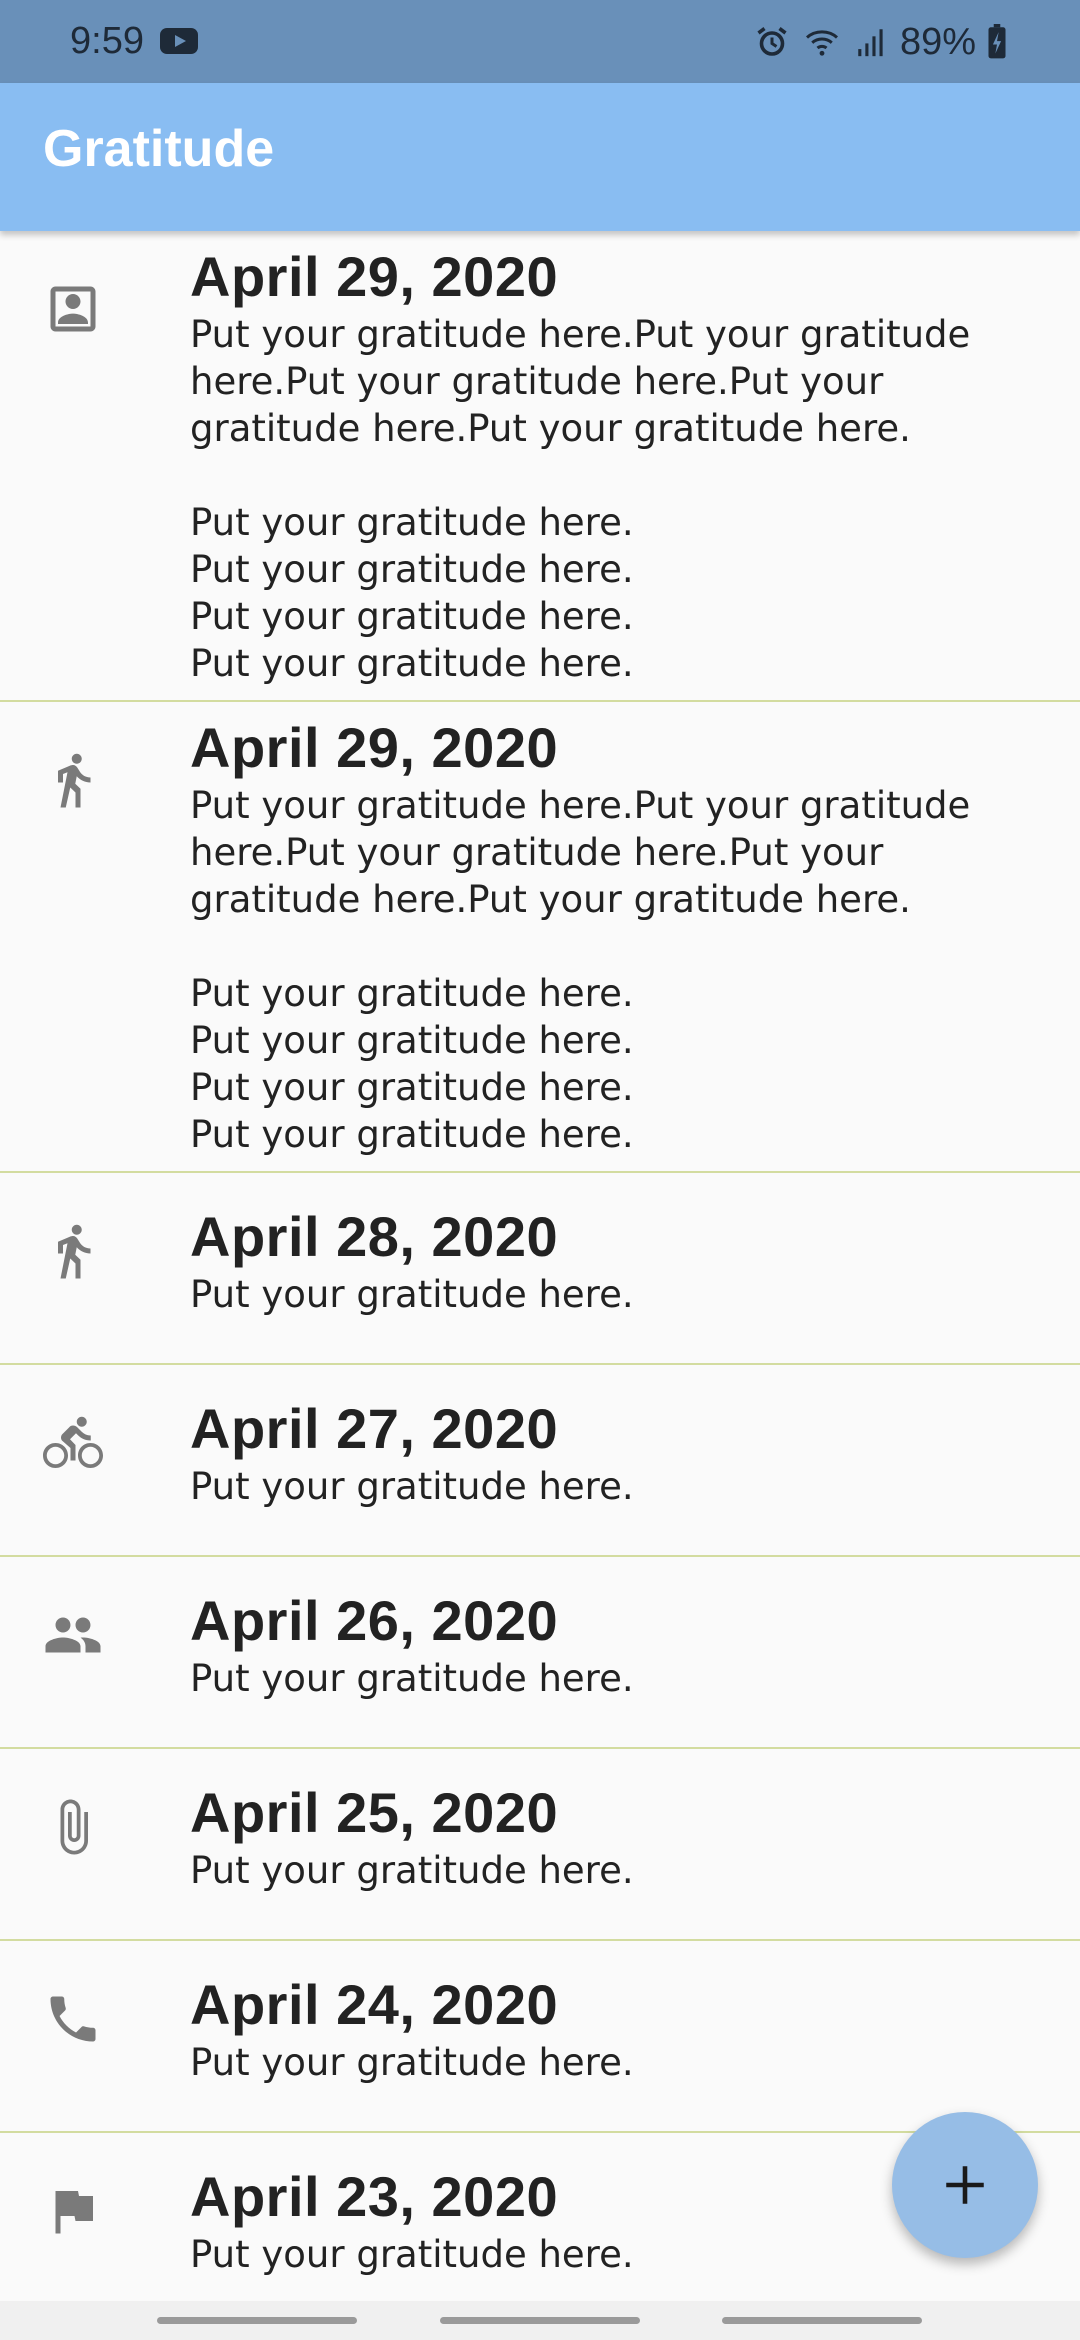  Describe the element at coordinates (374, 1620) in the screenshot. I see `entry-date: April 26, 2020` at that location.